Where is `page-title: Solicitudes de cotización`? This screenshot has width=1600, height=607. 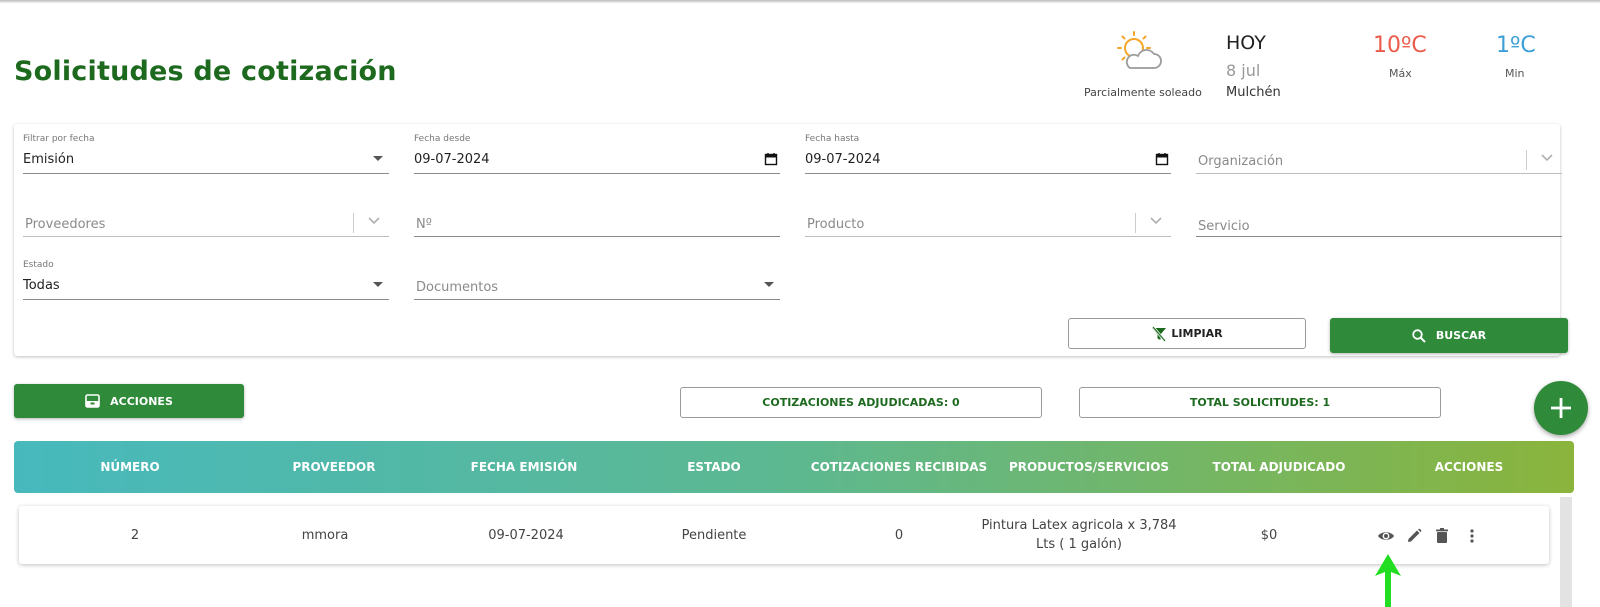 page-title: Solicitudes de cotización is located at coordinates (205, 71).